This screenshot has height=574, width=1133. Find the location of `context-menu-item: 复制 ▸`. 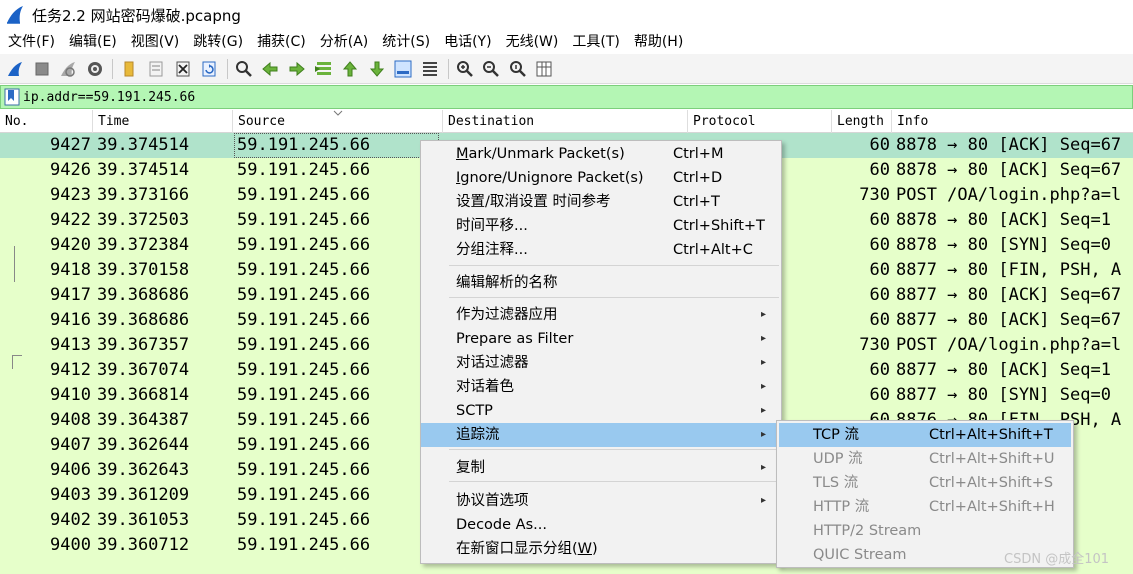

context-menu-item: 复制 ▸ is located at coordinates (601, 468).